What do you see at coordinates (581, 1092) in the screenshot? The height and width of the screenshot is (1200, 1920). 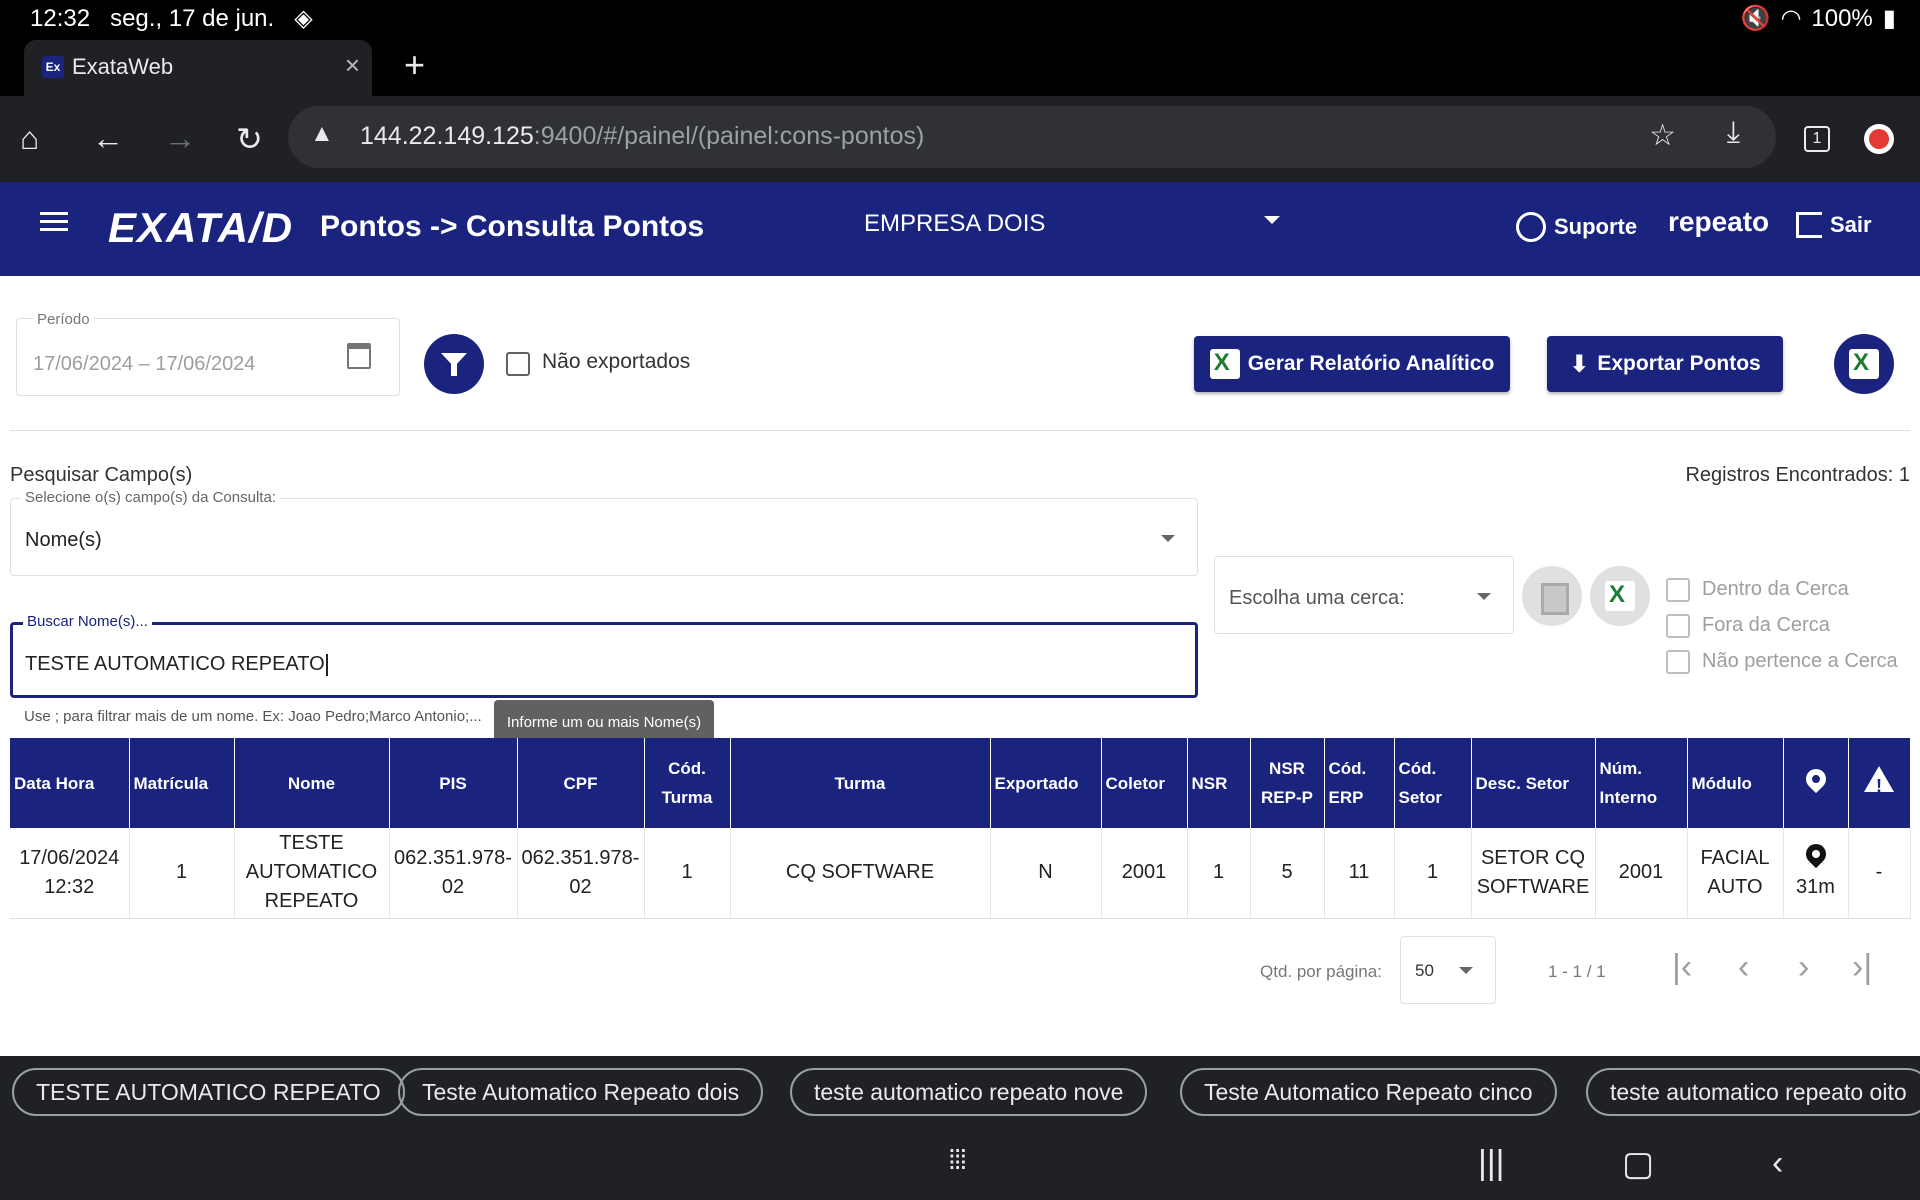 I see `suggestion-chip: Teste Automatico Repeato dois` at bounding box center [581, 1092].